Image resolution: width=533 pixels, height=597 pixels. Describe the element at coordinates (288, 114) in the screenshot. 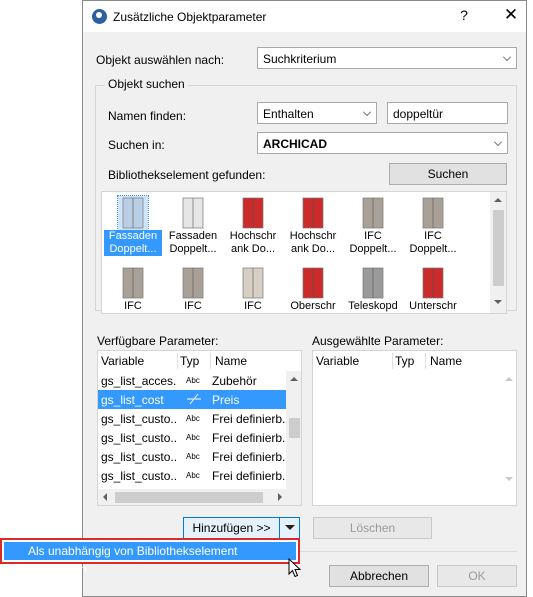

I see `name-mode-value: Enthalten` at that location.